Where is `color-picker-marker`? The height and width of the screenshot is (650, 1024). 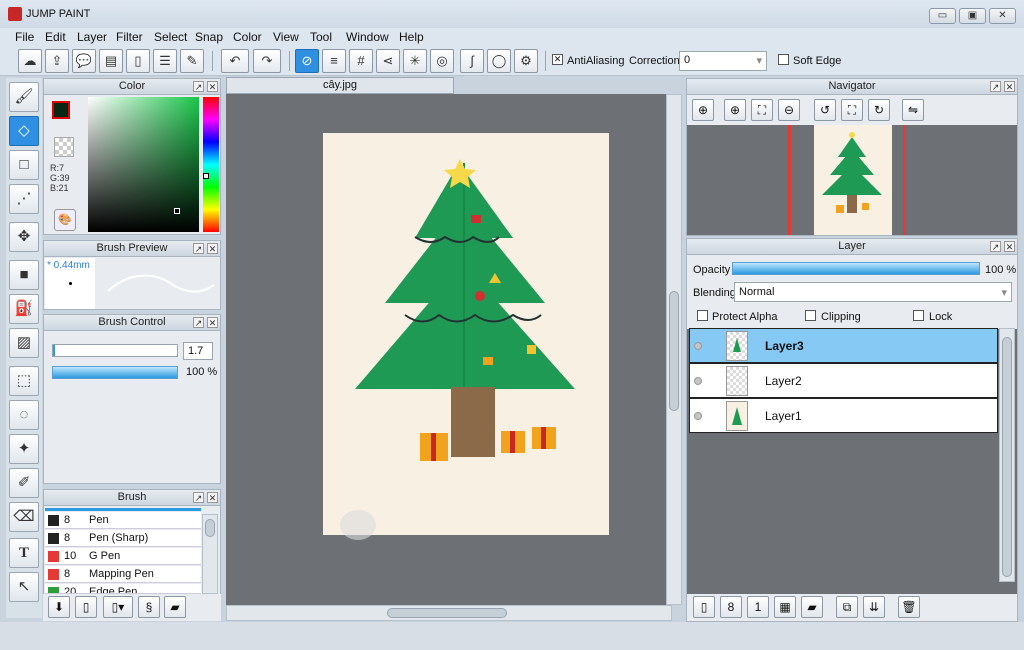
color-picker-marker is located at coordinates (177, 211).